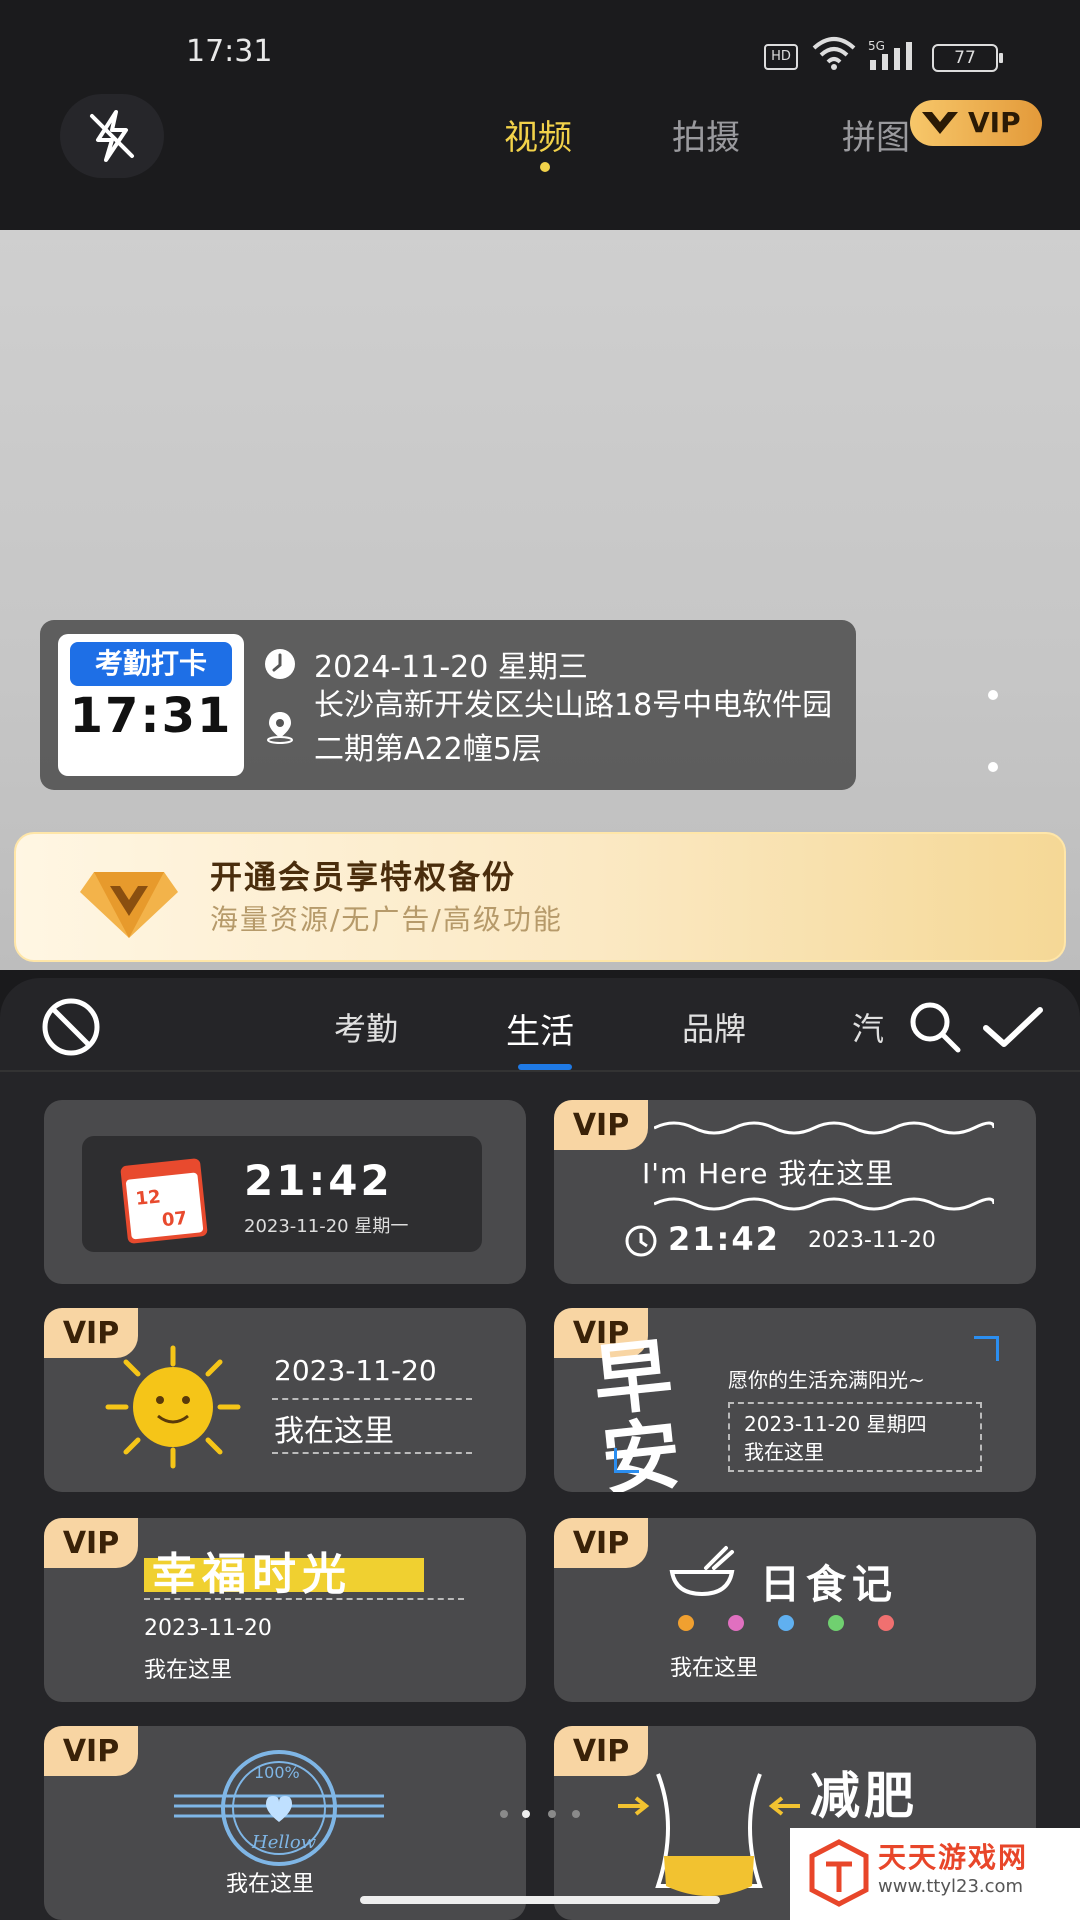 The height and width of the screenshot is (1920, 1080). Describe the element at coordinates (864, 1796) in the screenshot. I see `card-title: 减肥` at that location.